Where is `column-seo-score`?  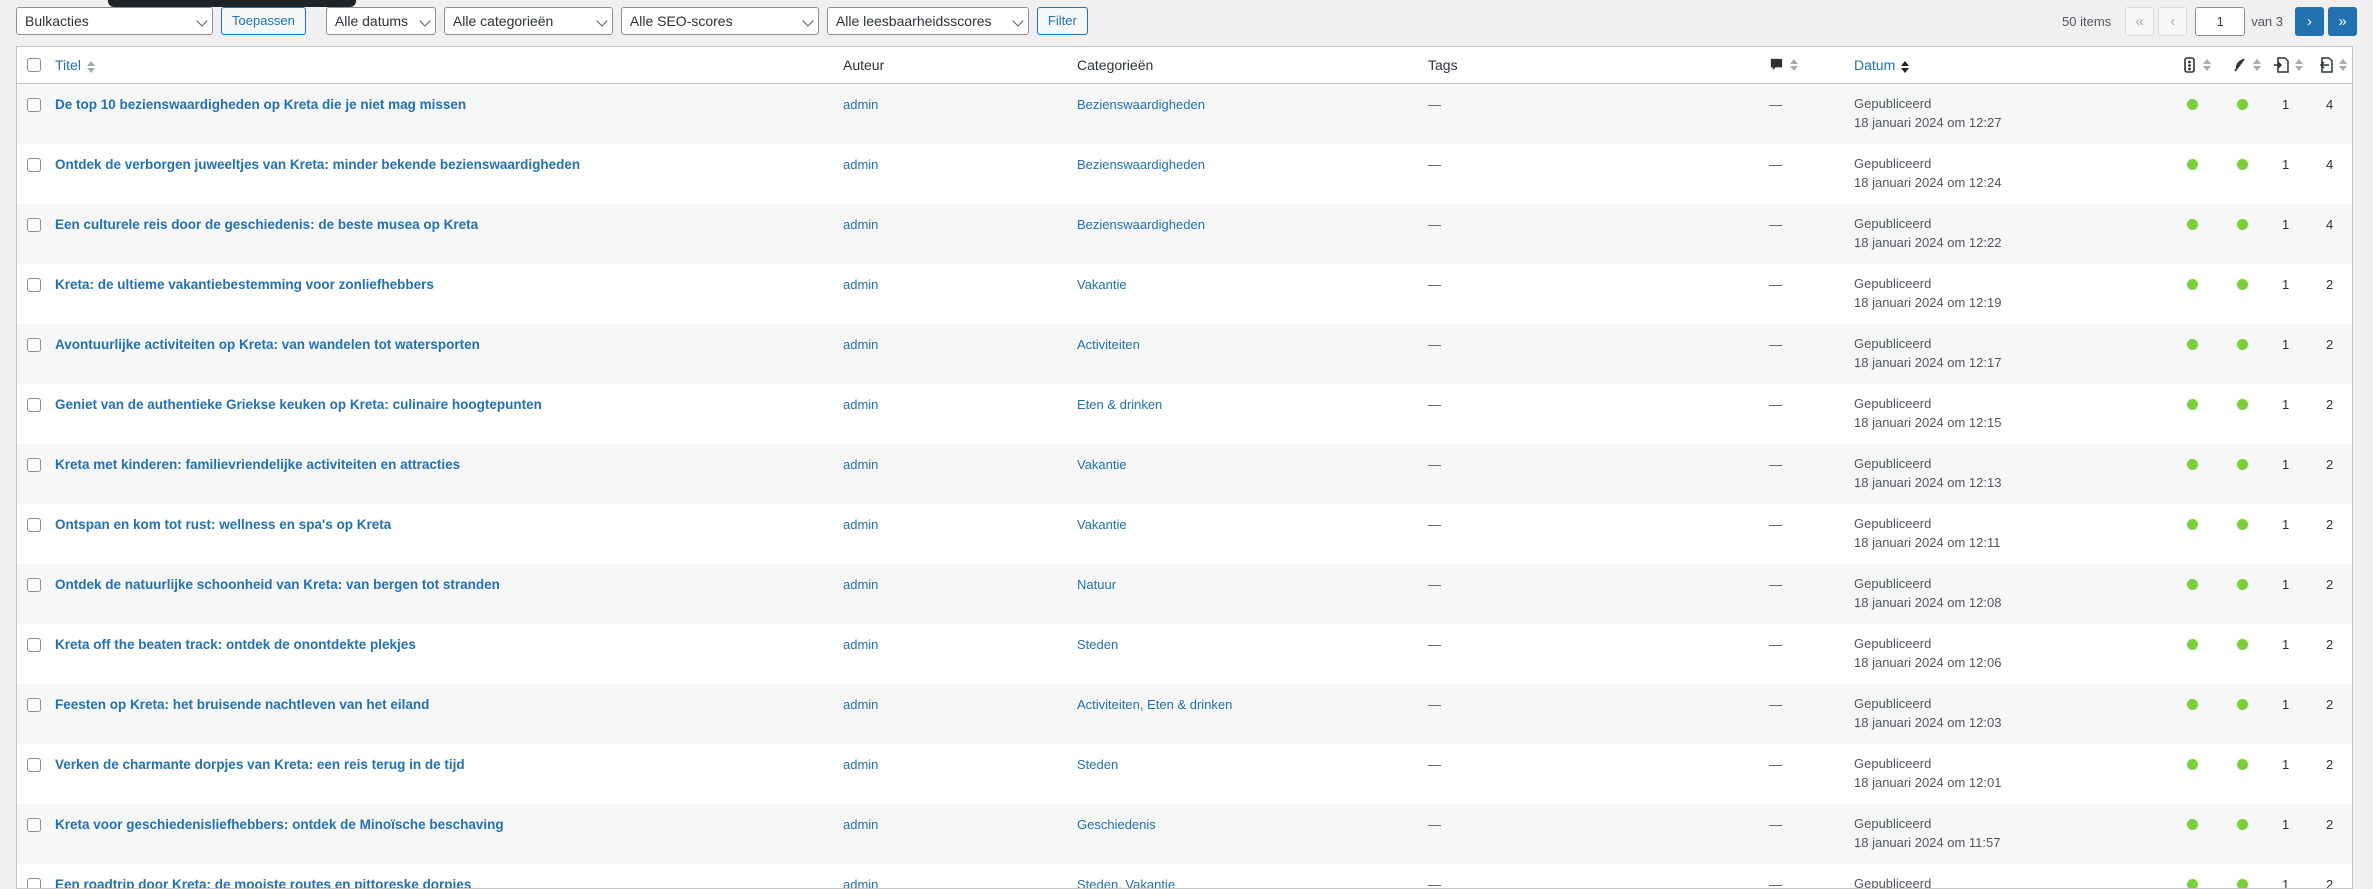
column-seo-score is located at coordinates (2196, 64).